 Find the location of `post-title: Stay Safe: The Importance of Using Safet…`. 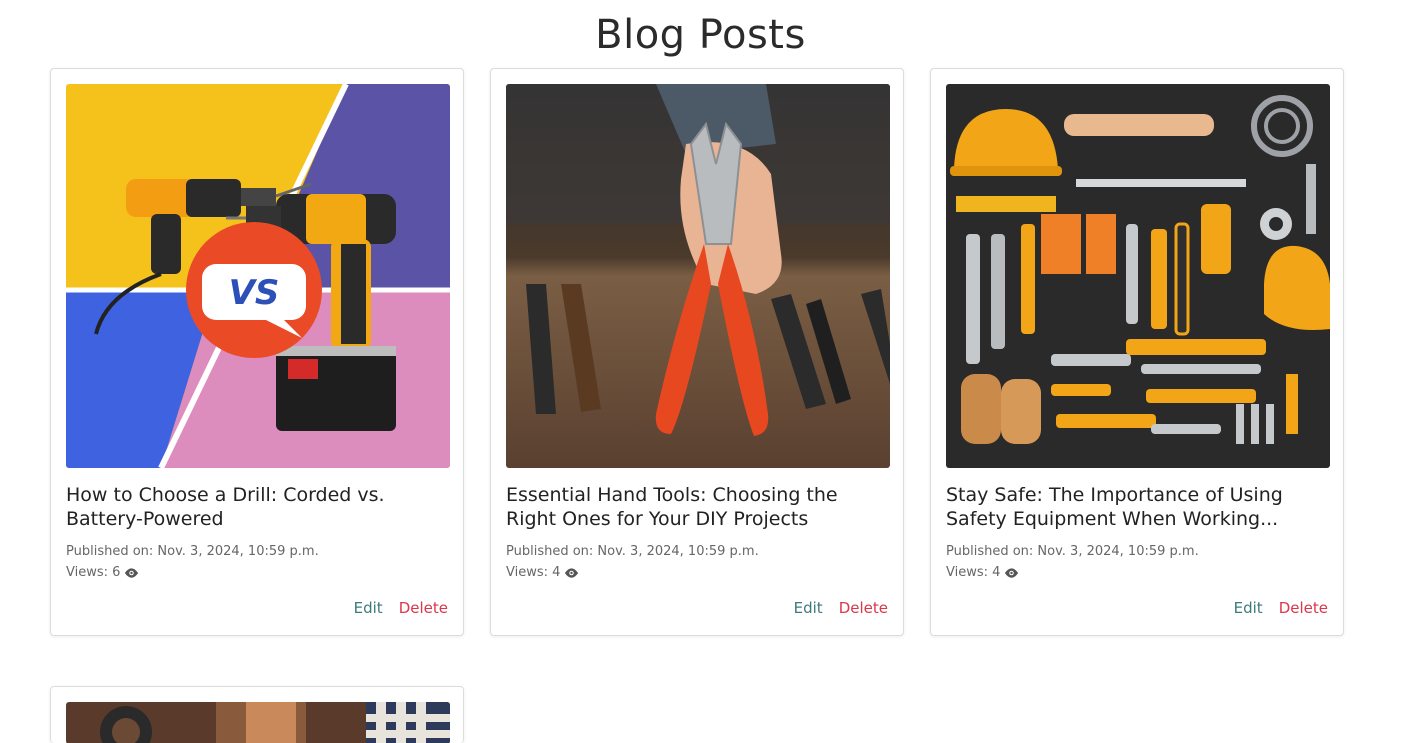

post-title: Stay Safe: The Importance of Using Safet… is located at coordinates (1138, 507).